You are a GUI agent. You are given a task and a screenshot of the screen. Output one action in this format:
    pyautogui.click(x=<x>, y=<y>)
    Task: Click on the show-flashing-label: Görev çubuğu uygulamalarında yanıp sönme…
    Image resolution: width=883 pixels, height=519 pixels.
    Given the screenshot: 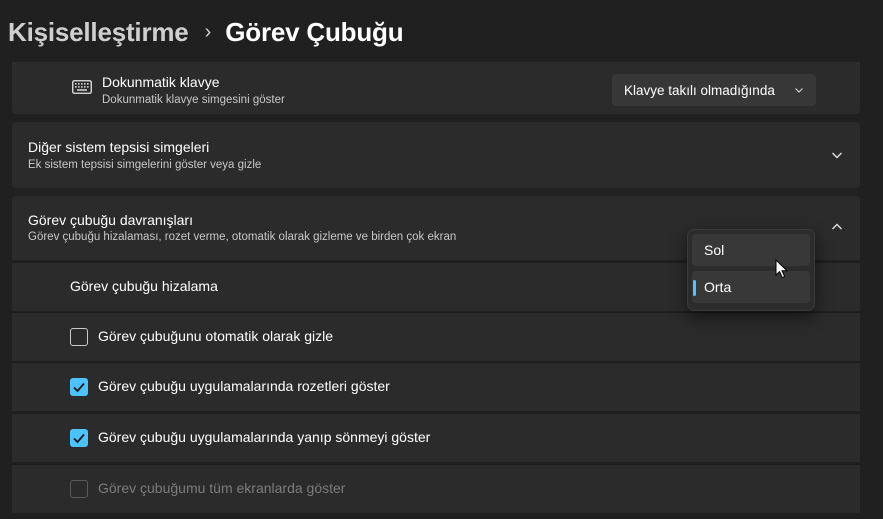 What is the action you would take?
    pyautogui.click(x=264, y=437)
    